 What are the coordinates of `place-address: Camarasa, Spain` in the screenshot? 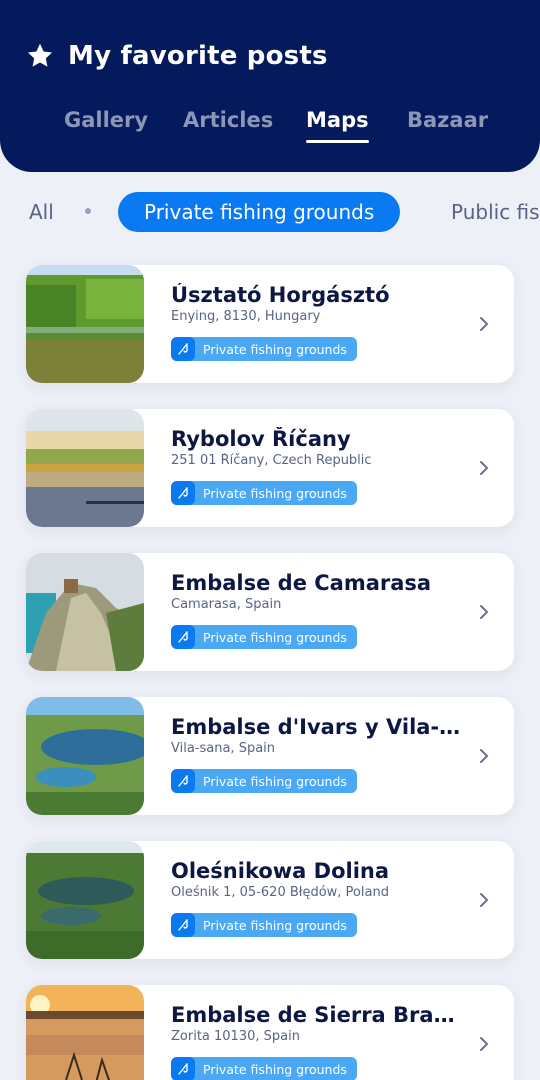 It's located at (226, 604).